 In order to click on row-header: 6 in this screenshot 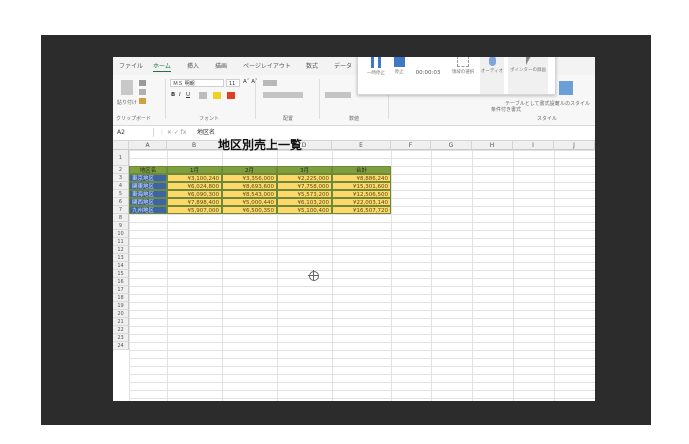, I will do `click(121, 202)`.